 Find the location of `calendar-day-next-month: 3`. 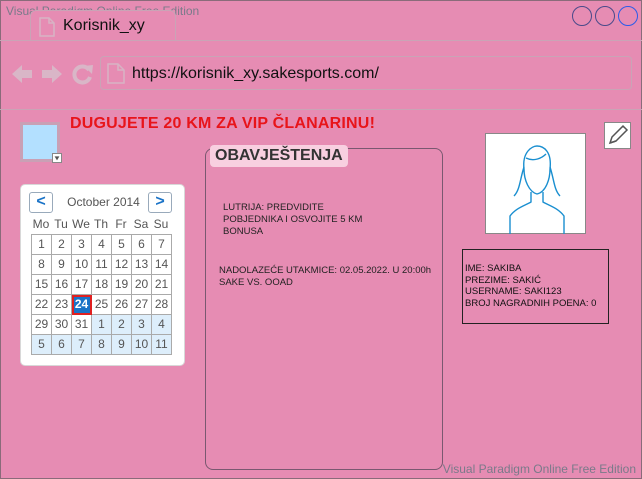

calendar-day-next-month: 3 is located at coordinates (142, 325).